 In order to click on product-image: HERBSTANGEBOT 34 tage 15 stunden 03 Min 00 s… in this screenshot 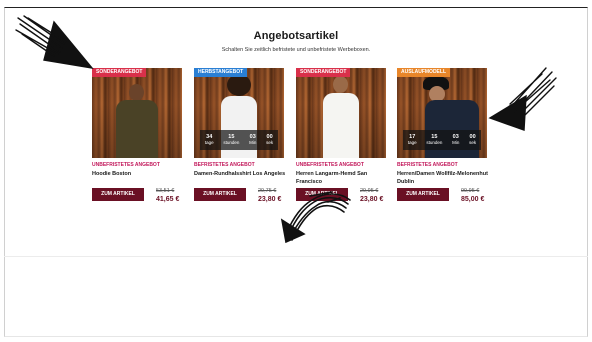, I will do `click(239, 113)`.